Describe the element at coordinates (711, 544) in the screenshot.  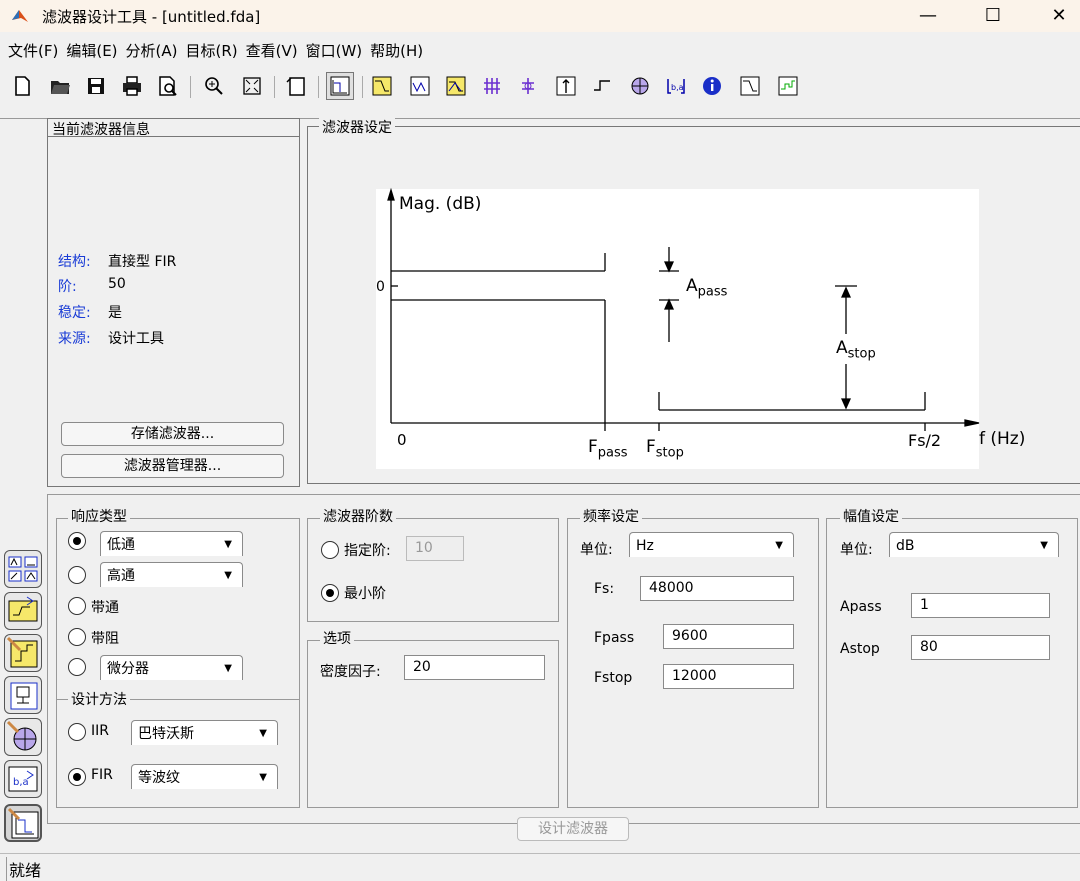
I see `freq-units-select: Hz ▼` at that location.